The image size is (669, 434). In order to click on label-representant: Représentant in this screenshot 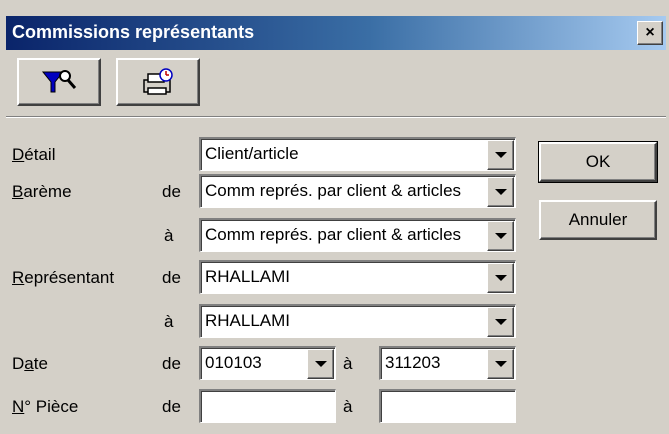, I will do `click(63, 277)`.